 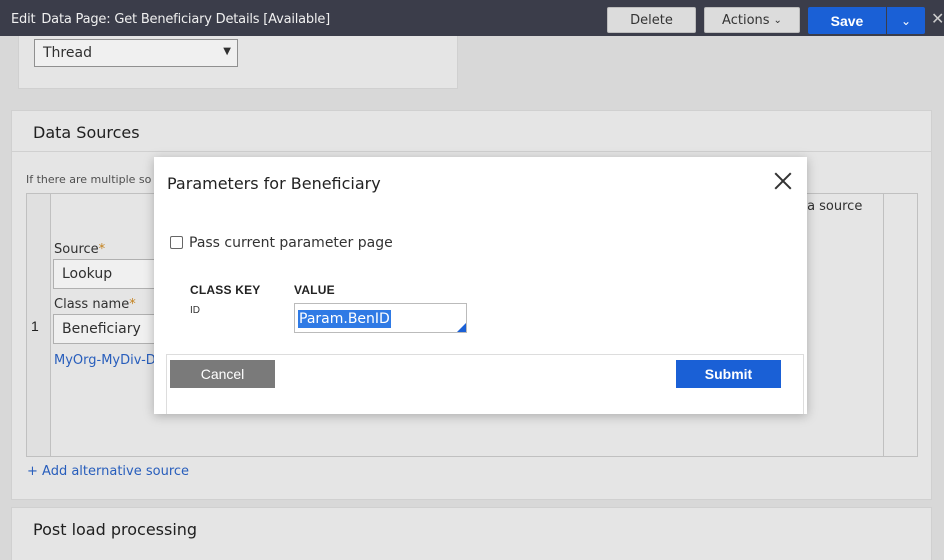 What do you see at coordinates (274, 183) in the screenshot?
I see `modal-title: Parameters for Beneficiary` at bounding box center [274, 183].